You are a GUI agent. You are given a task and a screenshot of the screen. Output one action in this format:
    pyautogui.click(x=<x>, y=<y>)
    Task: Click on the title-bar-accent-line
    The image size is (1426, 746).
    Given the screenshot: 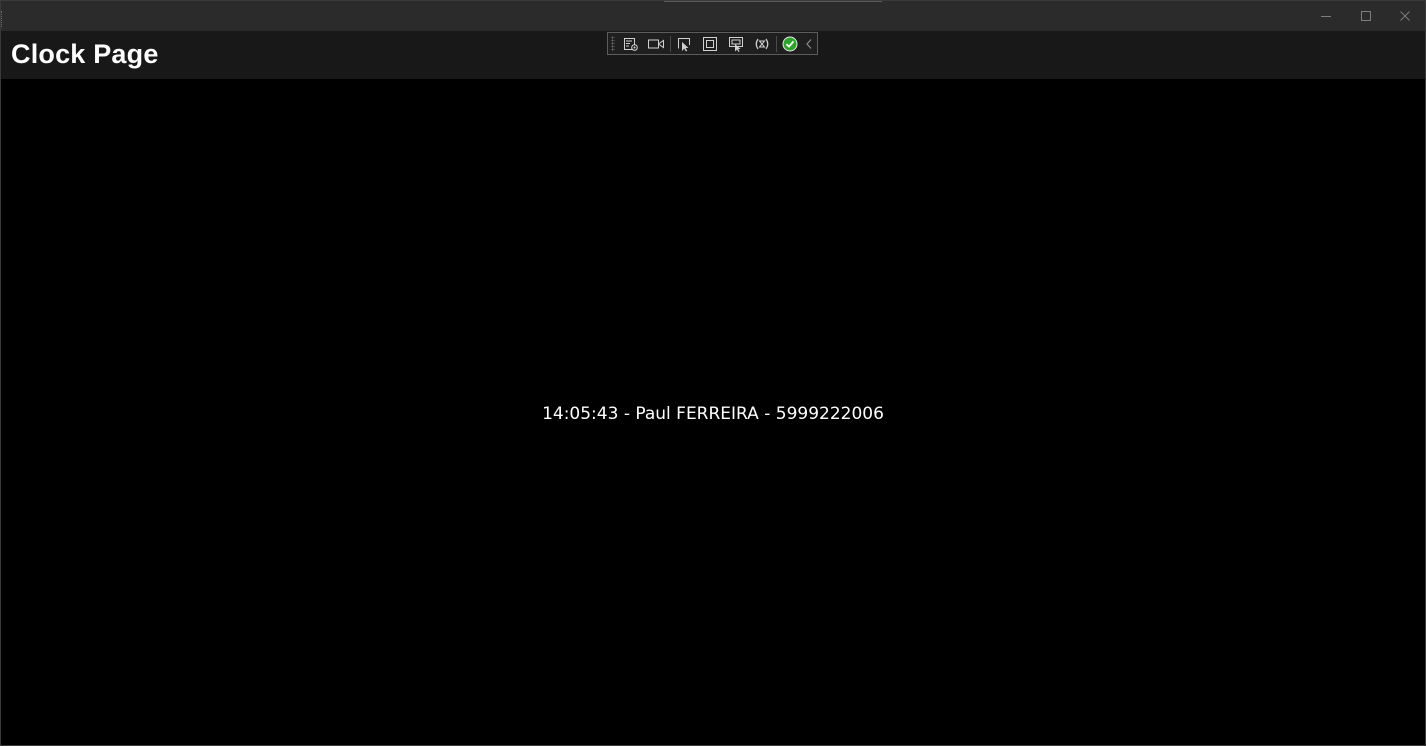 What is the action you would take?
    pyautogui.click(x=773, y=1)
    